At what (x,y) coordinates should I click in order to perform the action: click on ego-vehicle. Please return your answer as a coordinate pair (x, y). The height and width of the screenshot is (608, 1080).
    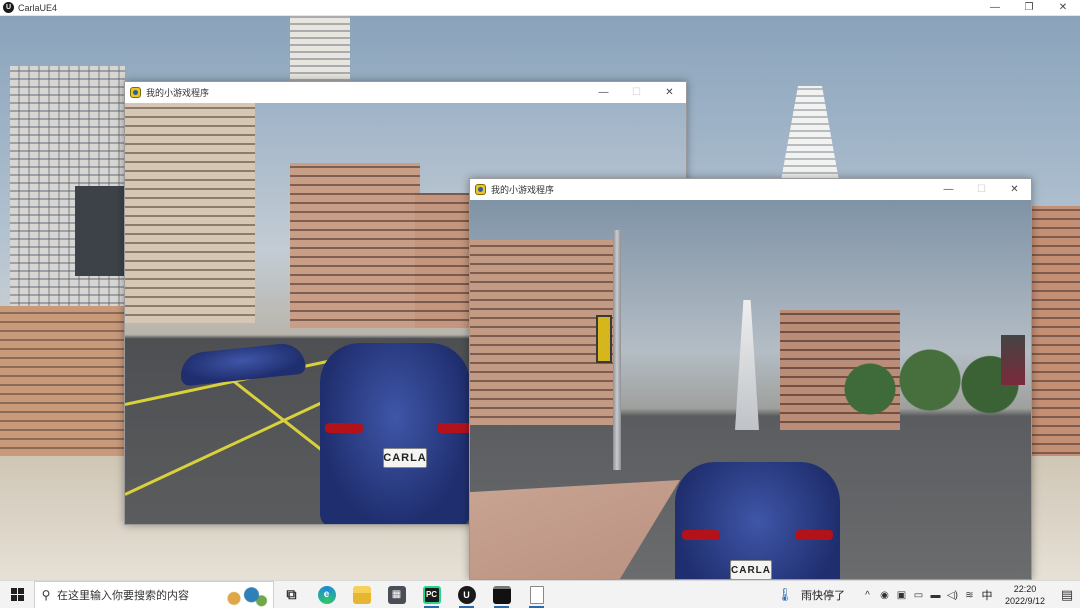
    Looking at the image, I should click on (395, 433).